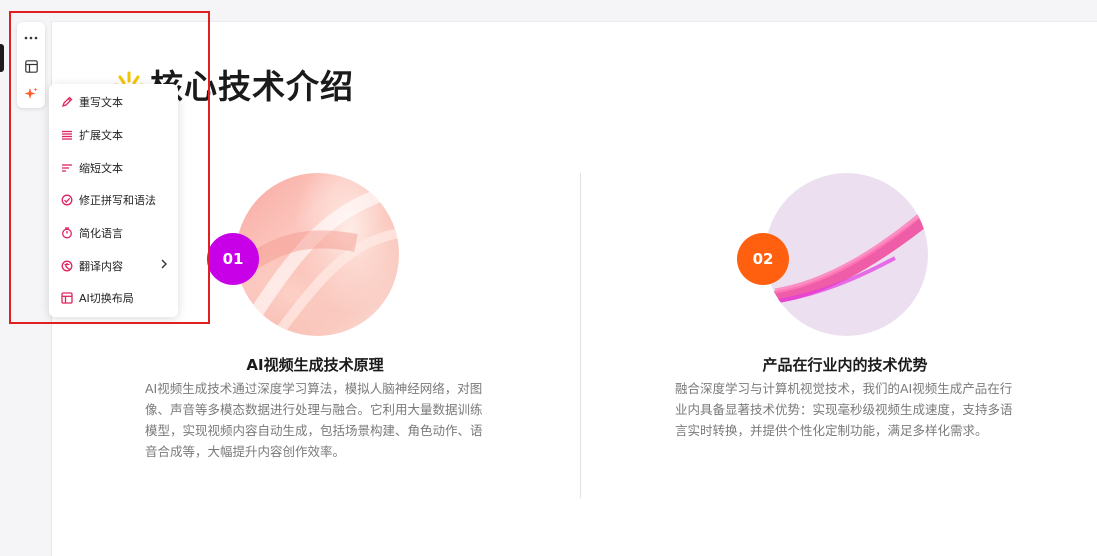 Image resolution: width=1097 pixels, height=556 pixels. Describe the element at coordinates (252, 86) in the screenshot. I see `page-title: 核心技术介绍` at that location.